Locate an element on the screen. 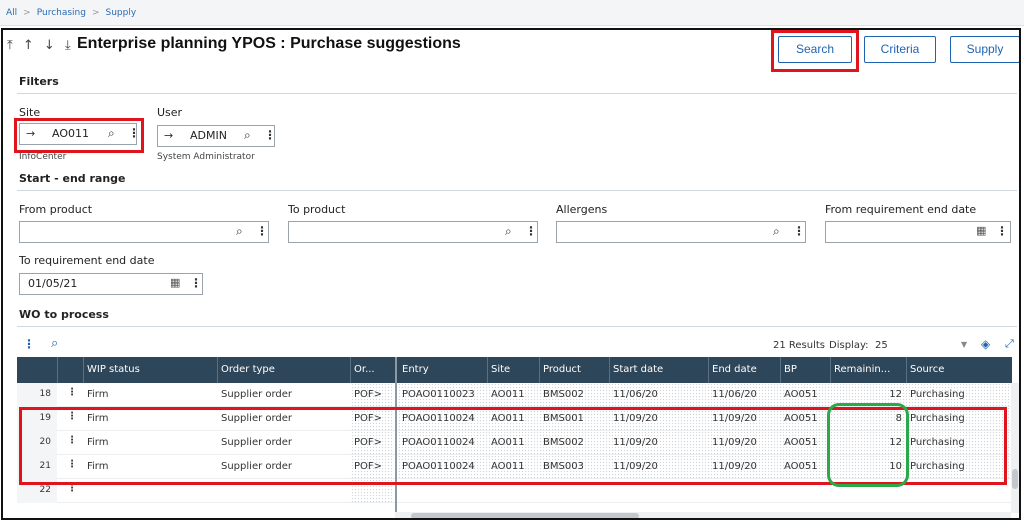  col-end-date: End date is located at coordinates (744, 369).